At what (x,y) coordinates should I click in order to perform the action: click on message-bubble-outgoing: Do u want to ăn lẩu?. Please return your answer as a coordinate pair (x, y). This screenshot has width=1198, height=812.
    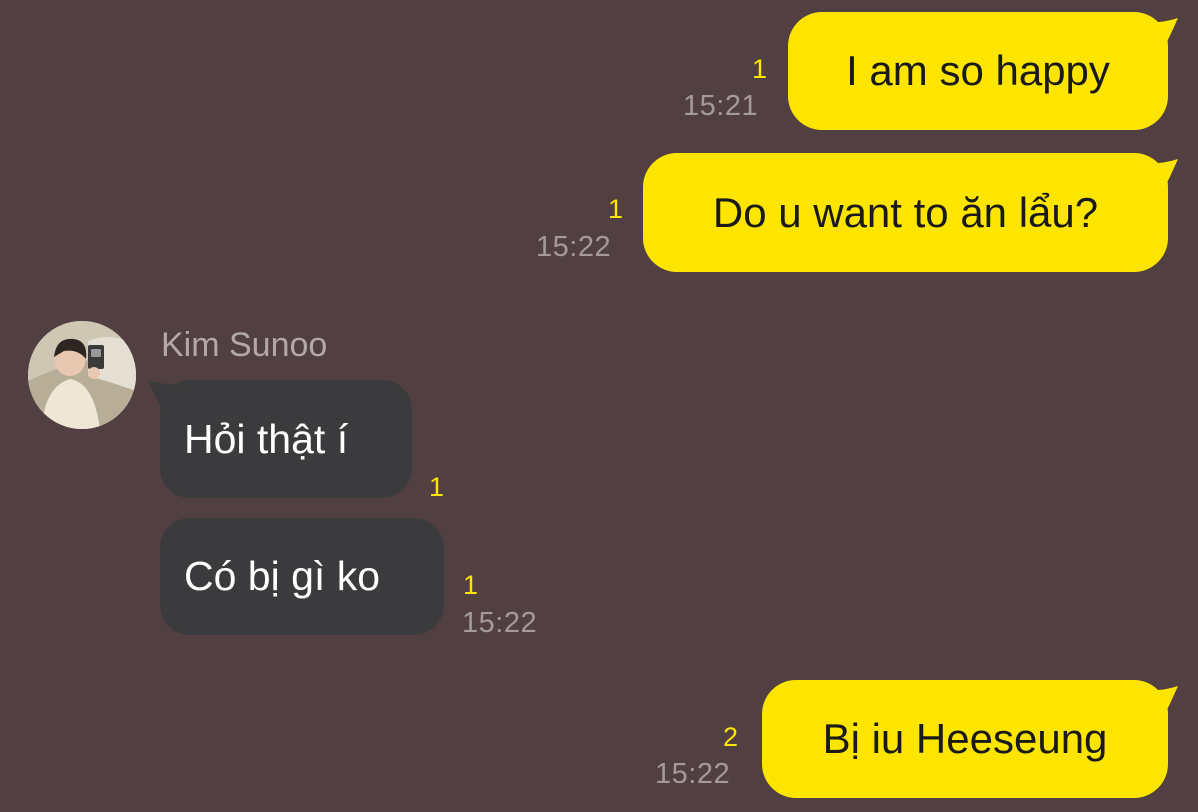
    Looking at the image, I should click on (910, 212).